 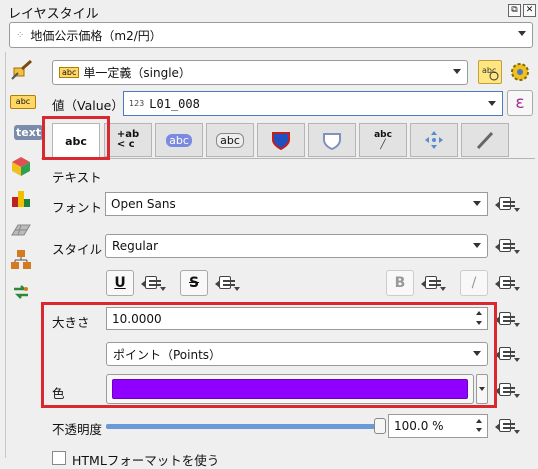 What do you see at coordinates (529, 10) in the screenshot?
I see `close-icon: ✕` at bounding box center [529, 10].